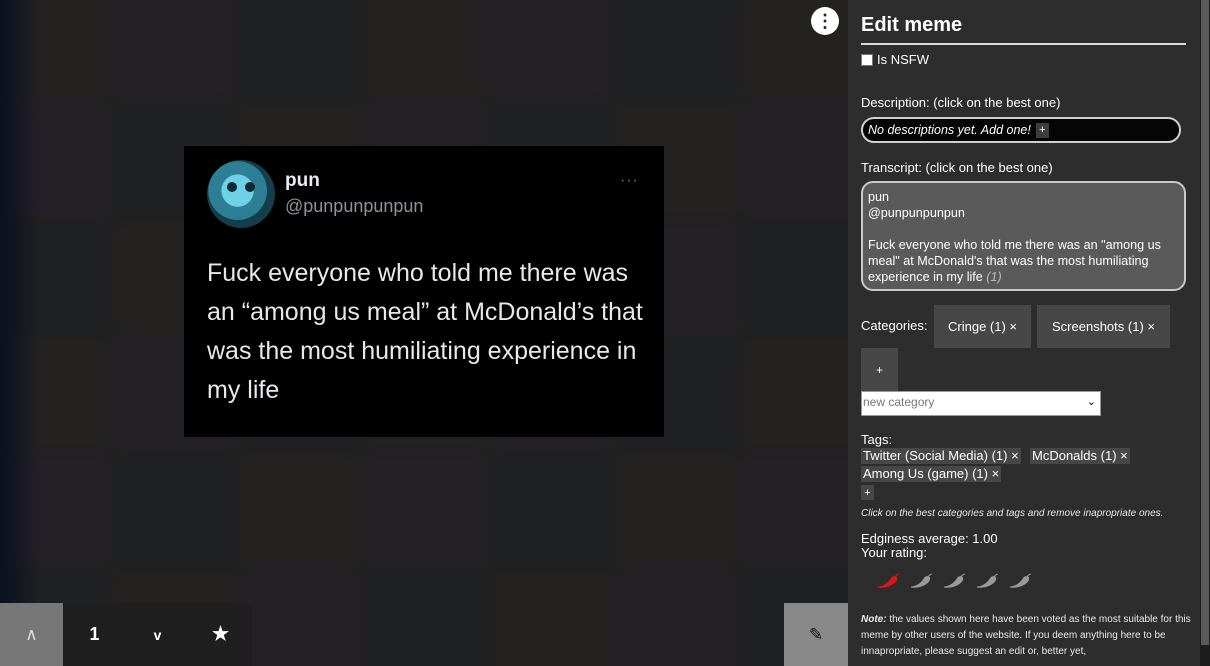 Image resolution: width=1210 pixels, height=666 pixels. What do you see at coordinates (302, 180) in the screenshot?
I see `tweet-author-name: pun` at bounding box center [302, 180].